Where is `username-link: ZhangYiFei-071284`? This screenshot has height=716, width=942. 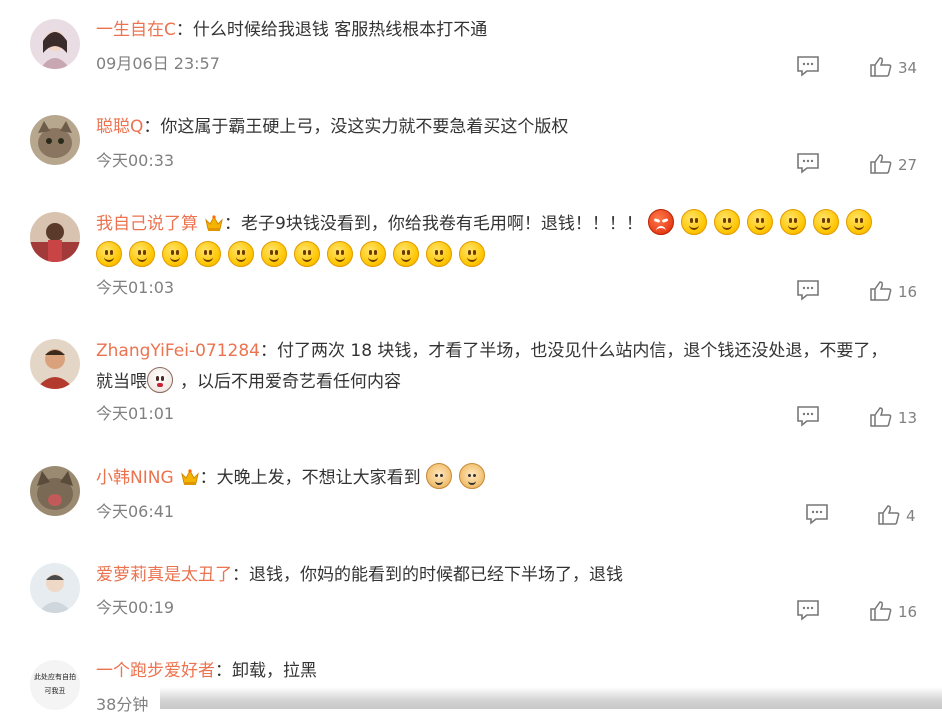 username-link: ZhangYiFei-071284 is located at coordinates (178, 351).